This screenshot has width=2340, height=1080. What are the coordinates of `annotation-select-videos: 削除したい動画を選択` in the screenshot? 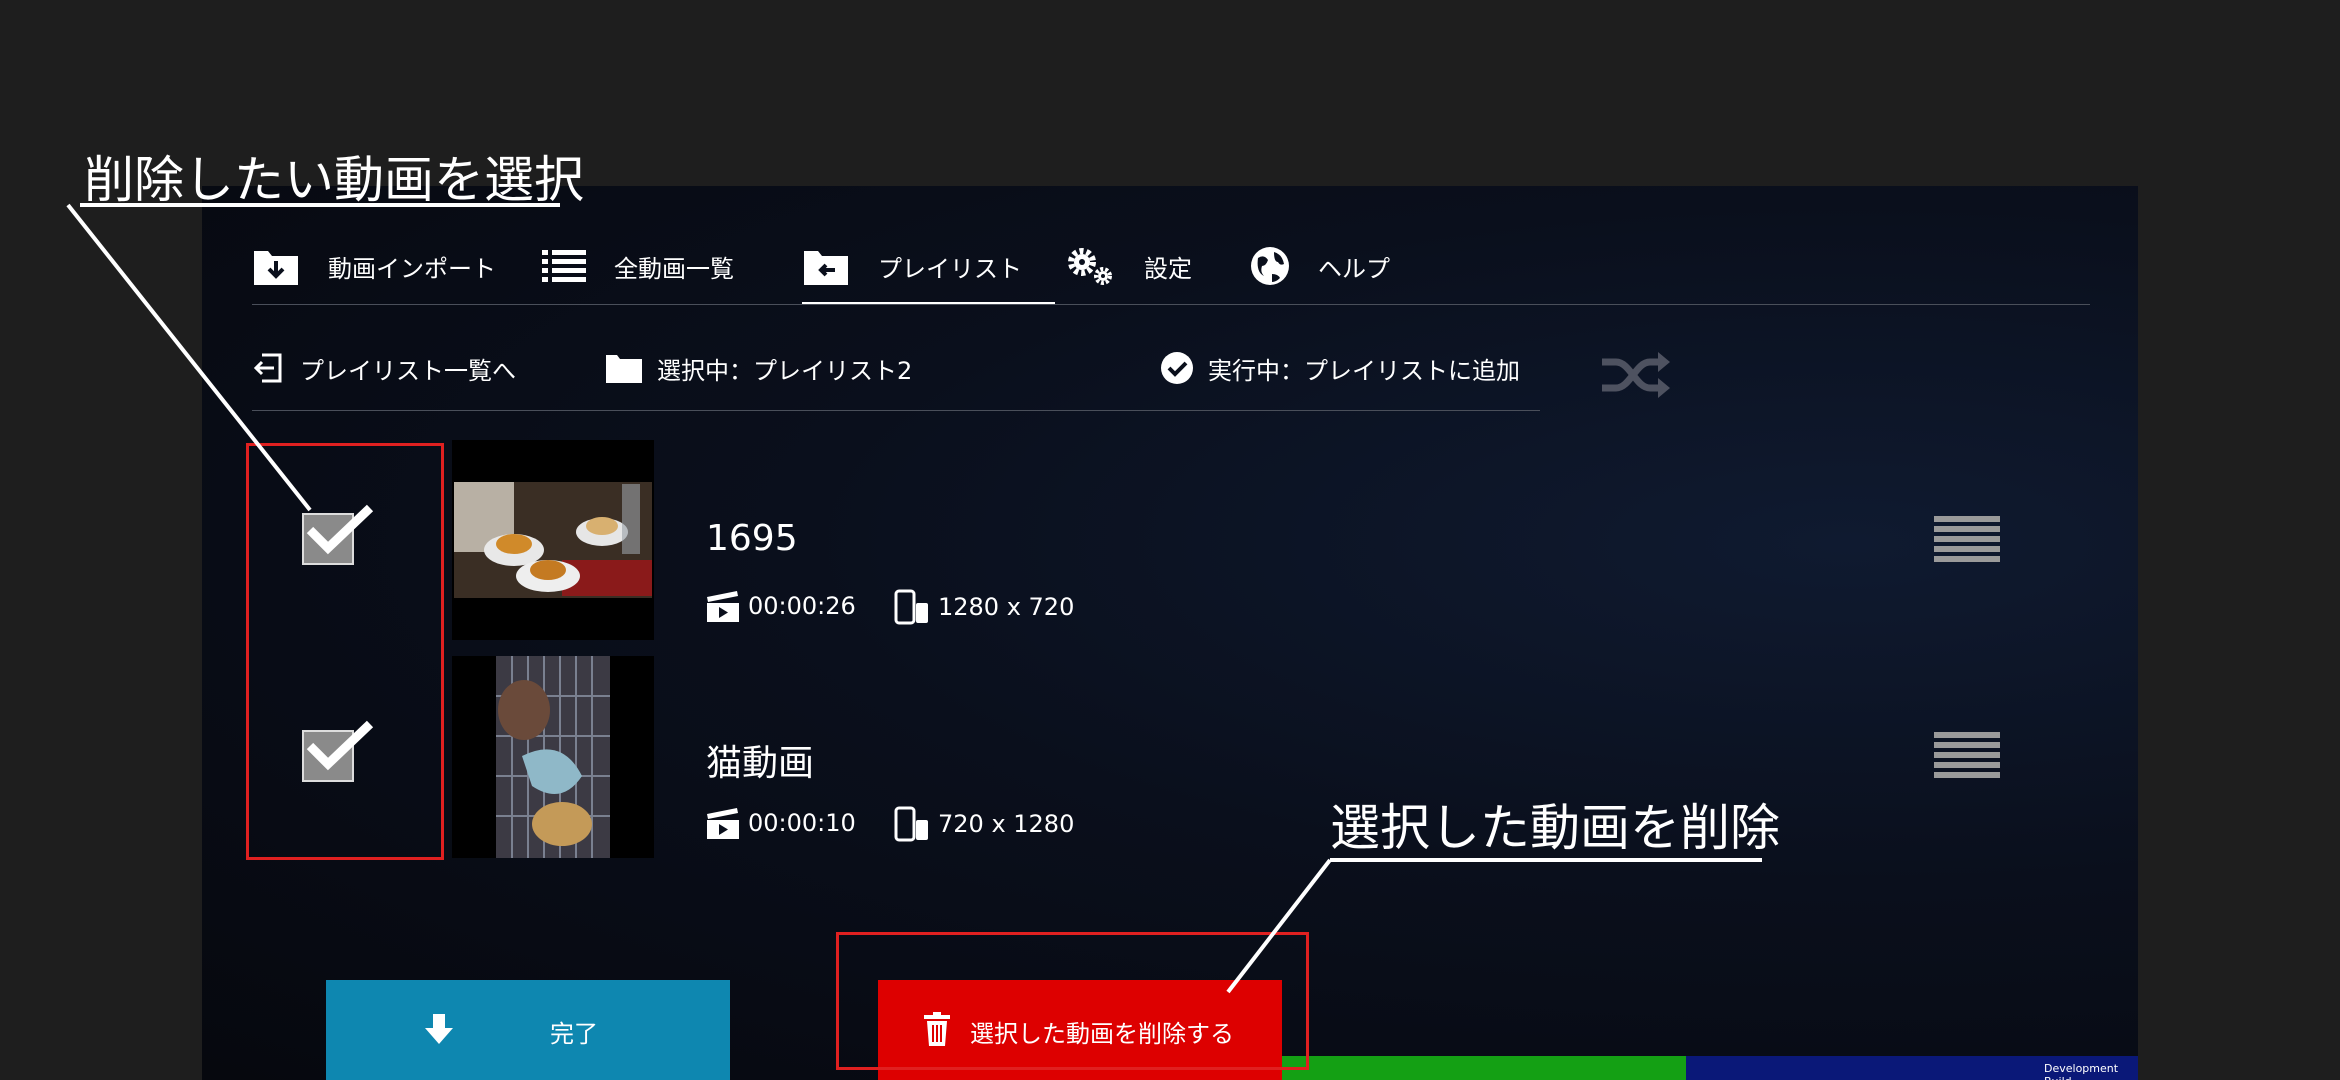 It's located at (334, 180).